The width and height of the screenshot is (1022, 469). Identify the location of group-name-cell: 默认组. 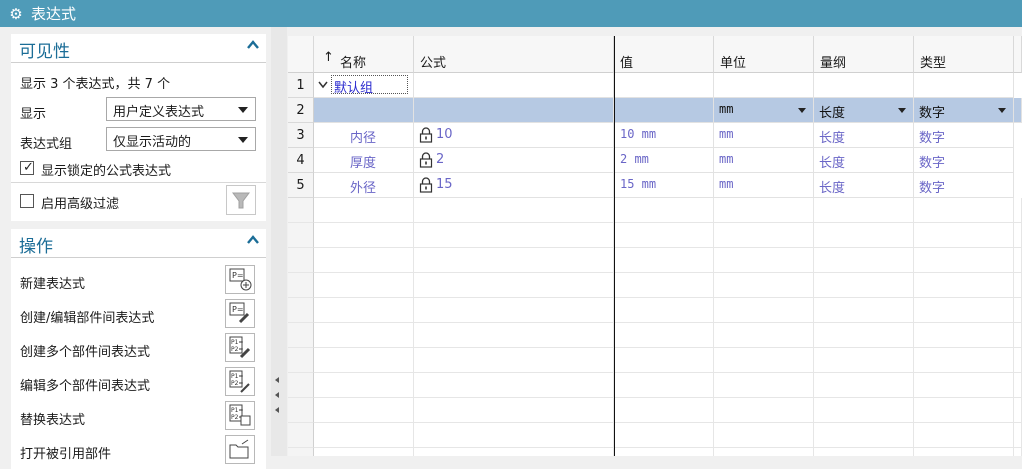
(364, 85).